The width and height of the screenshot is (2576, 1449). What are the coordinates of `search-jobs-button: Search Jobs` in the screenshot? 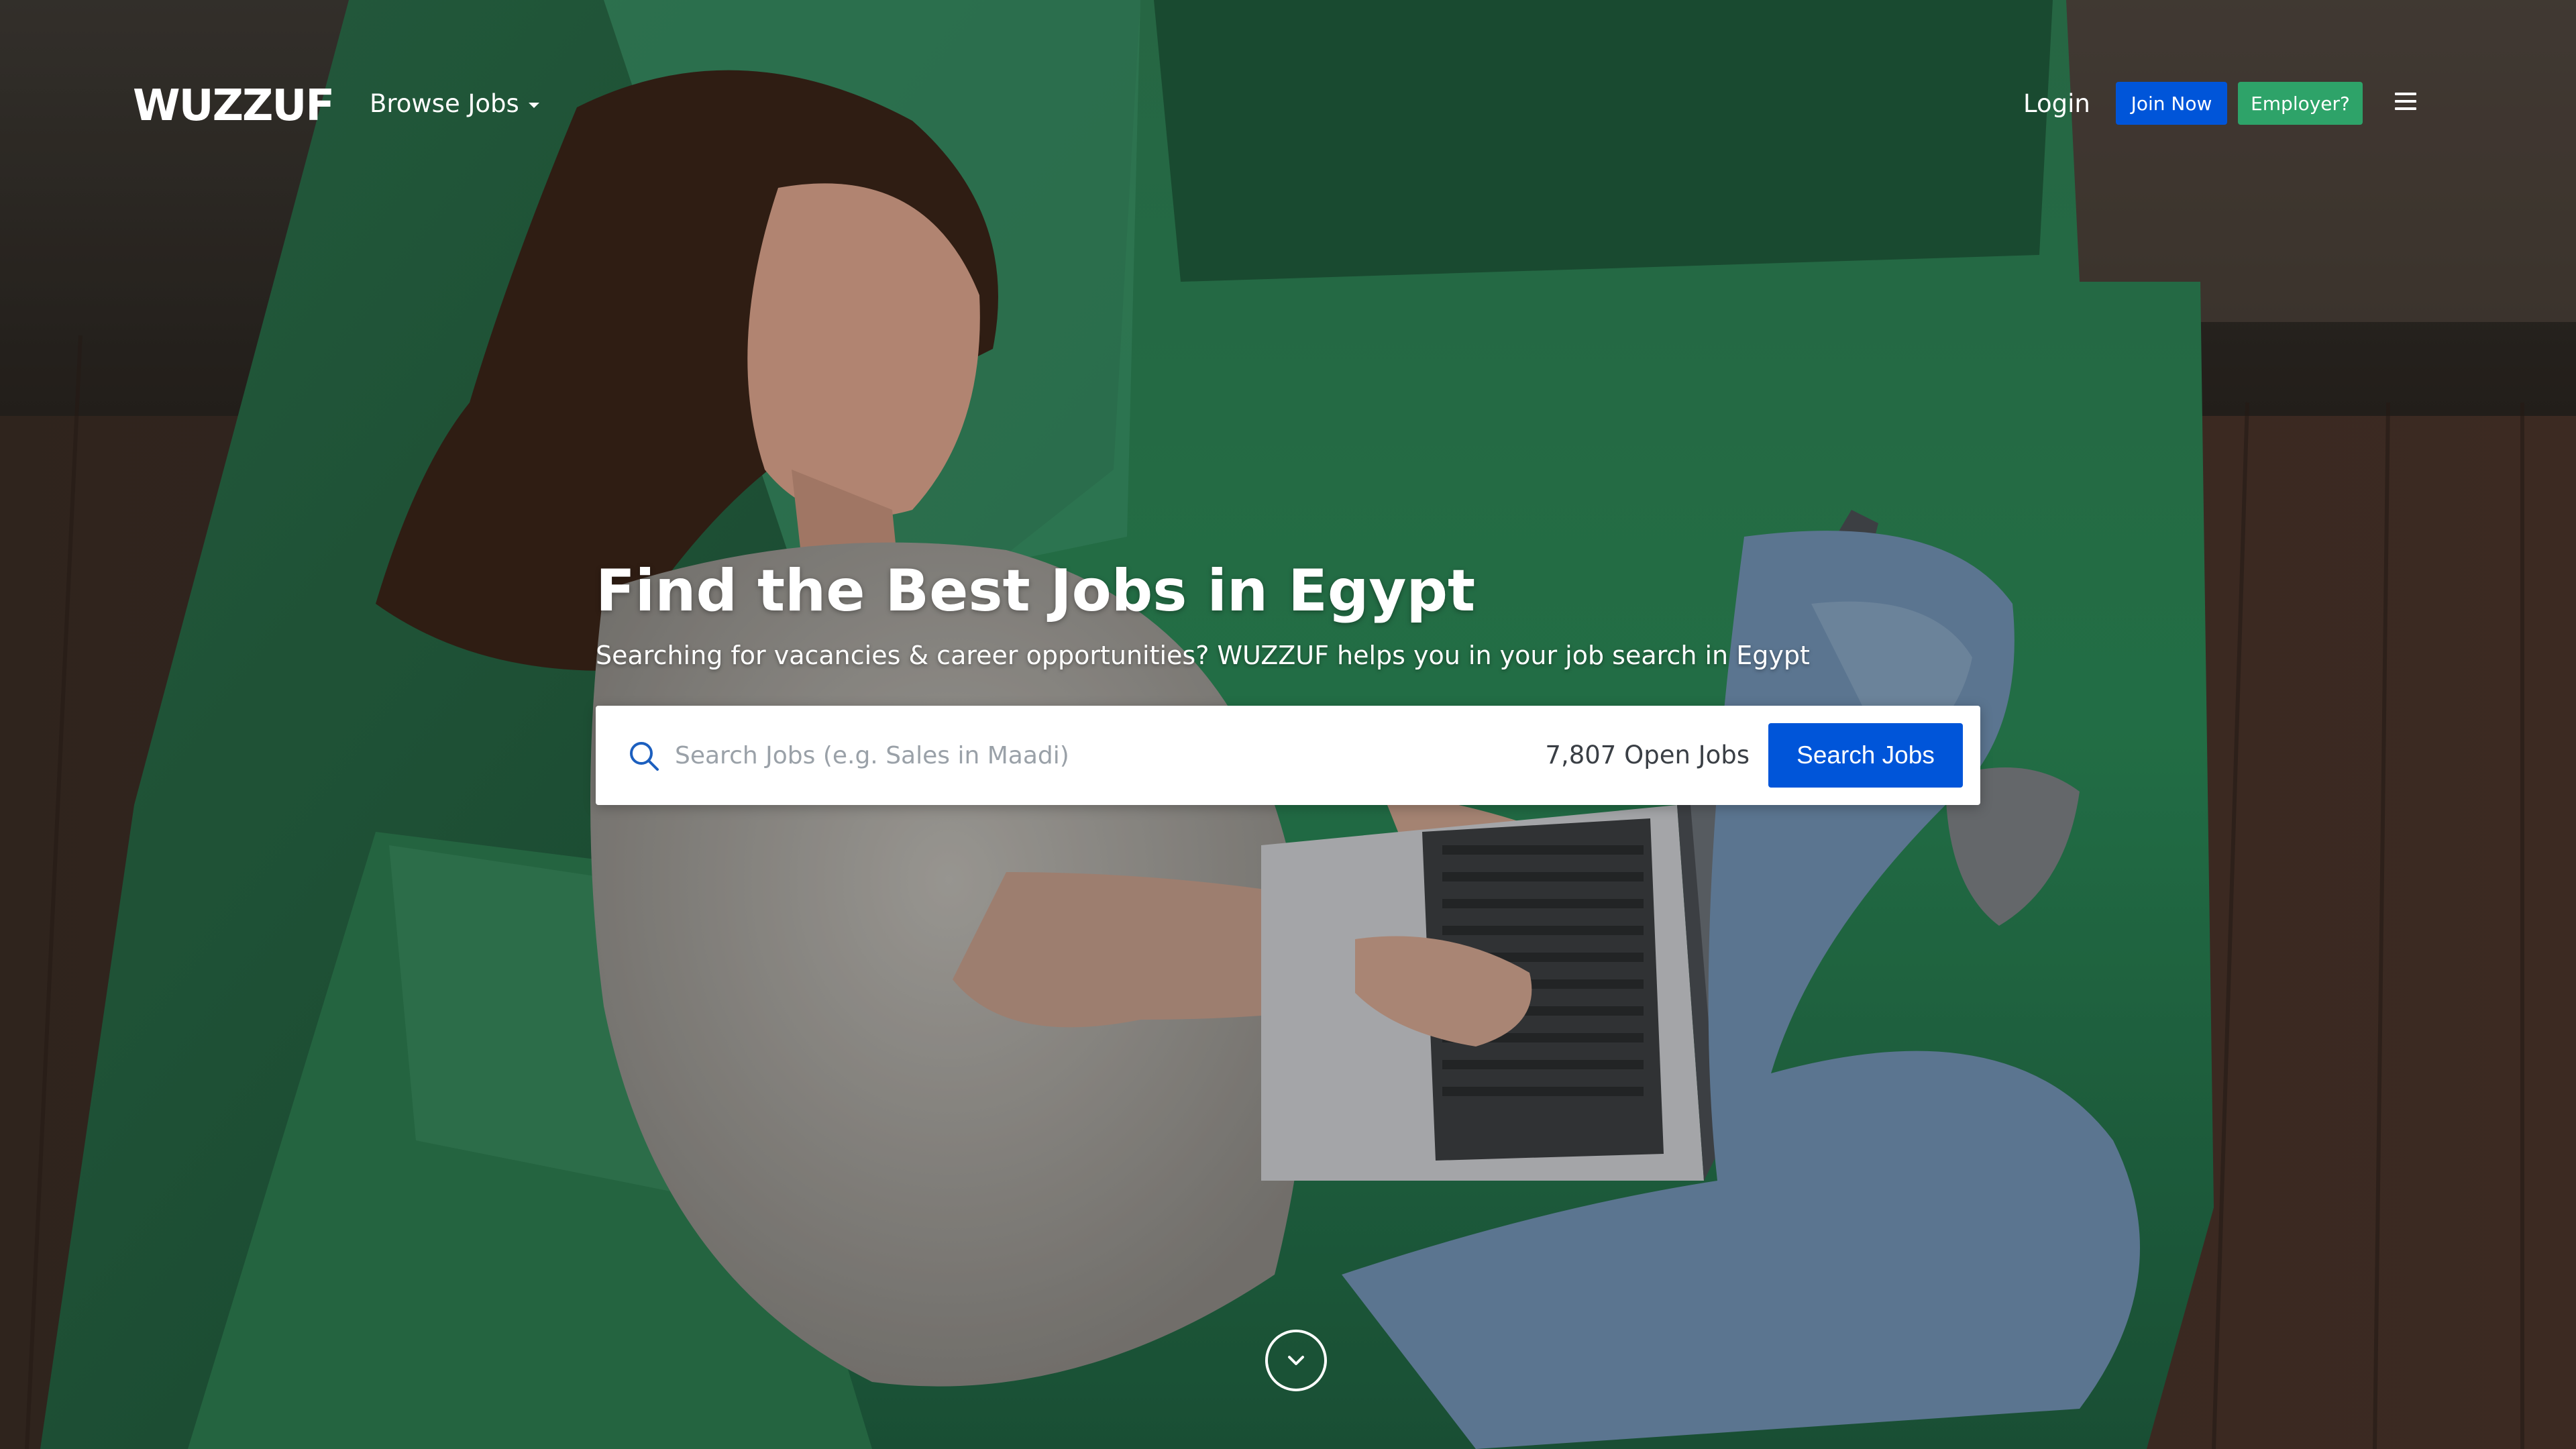 It's located at (1865, 755).